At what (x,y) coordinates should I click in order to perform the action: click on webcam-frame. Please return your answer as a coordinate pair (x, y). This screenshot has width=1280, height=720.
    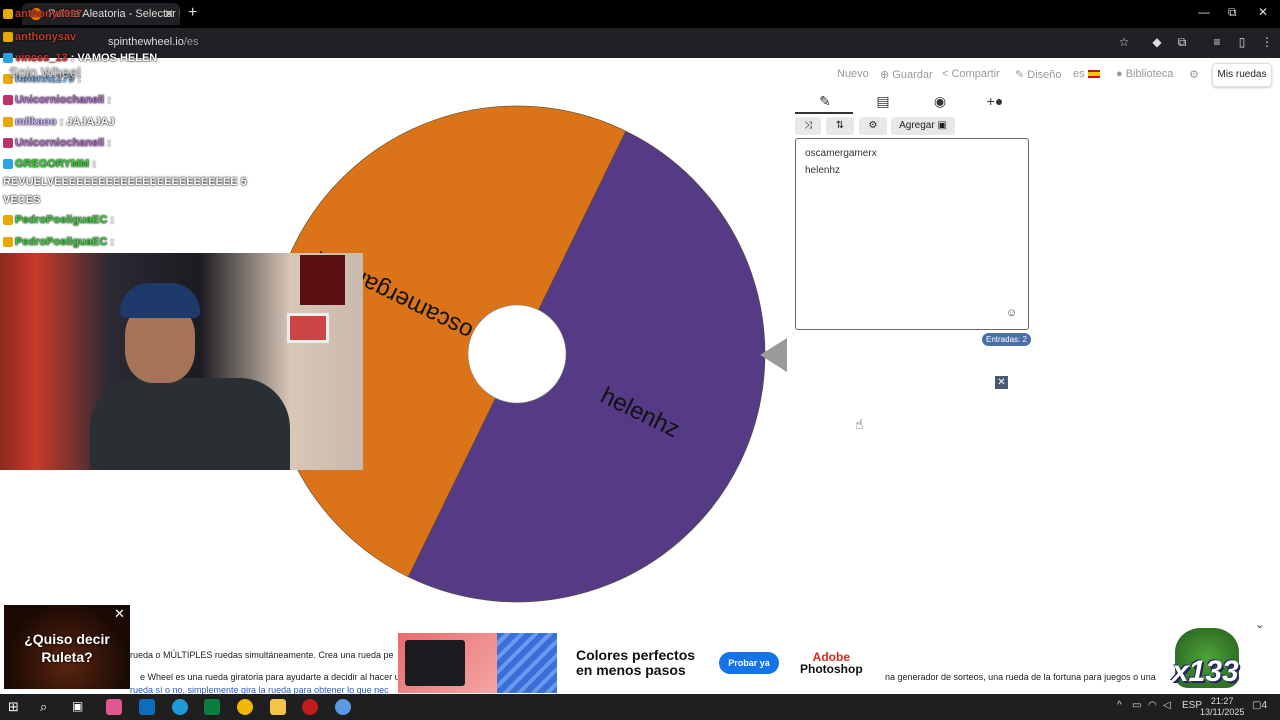
    Looking at the image, I should click on (308, 328).